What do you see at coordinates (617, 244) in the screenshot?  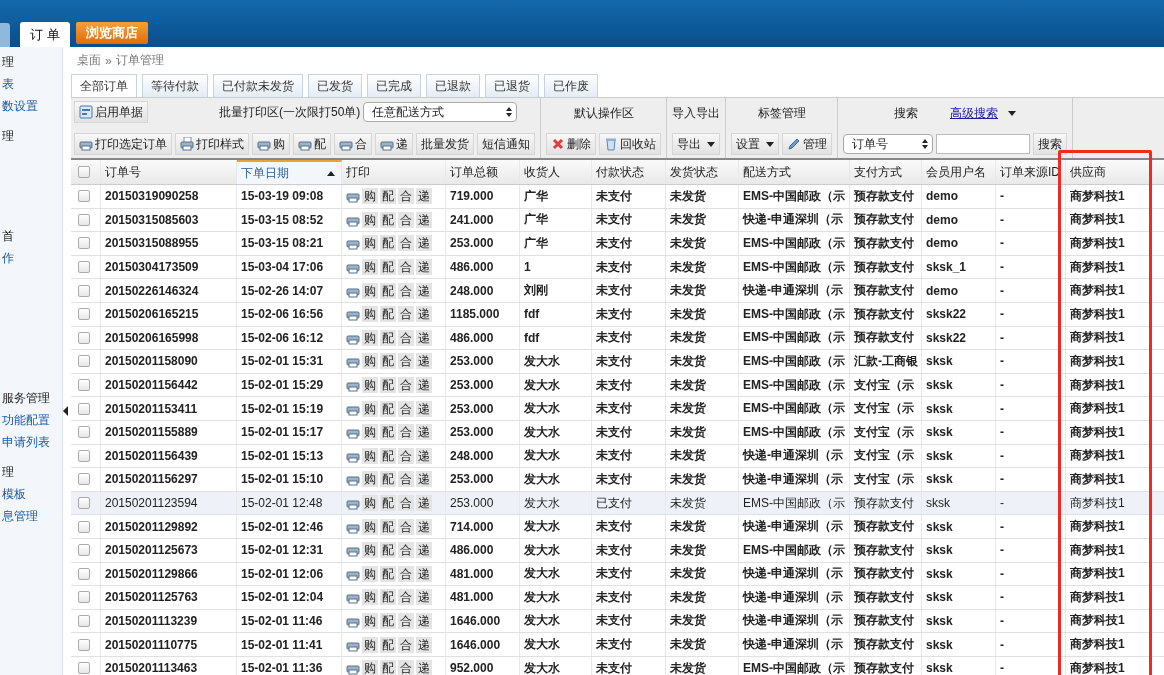 I see `table-row: 20150315088955 15-03-15 08:21 购 配 合 递 253.000 广华 未支付 未发货 EMS-中国邮政（示 预存款支付 demo - 商梦科技1` at bounding box center [617, 244].